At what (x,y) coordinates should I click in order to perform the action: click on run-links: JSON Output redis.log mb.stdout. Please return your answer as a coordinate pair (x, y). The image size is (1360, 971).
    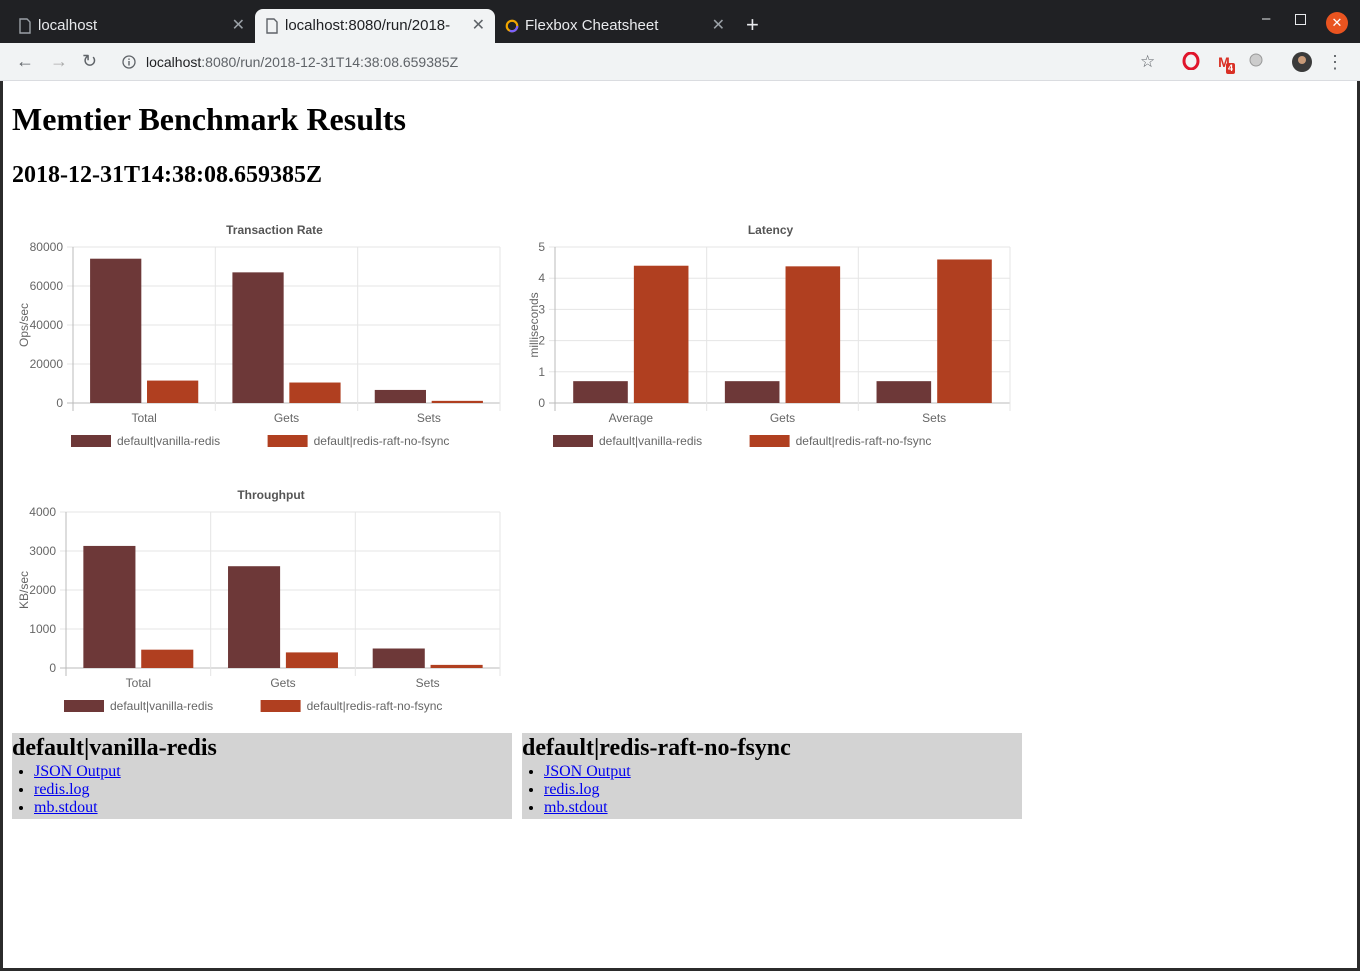
    Looking at the image, I should click on (772, 790).